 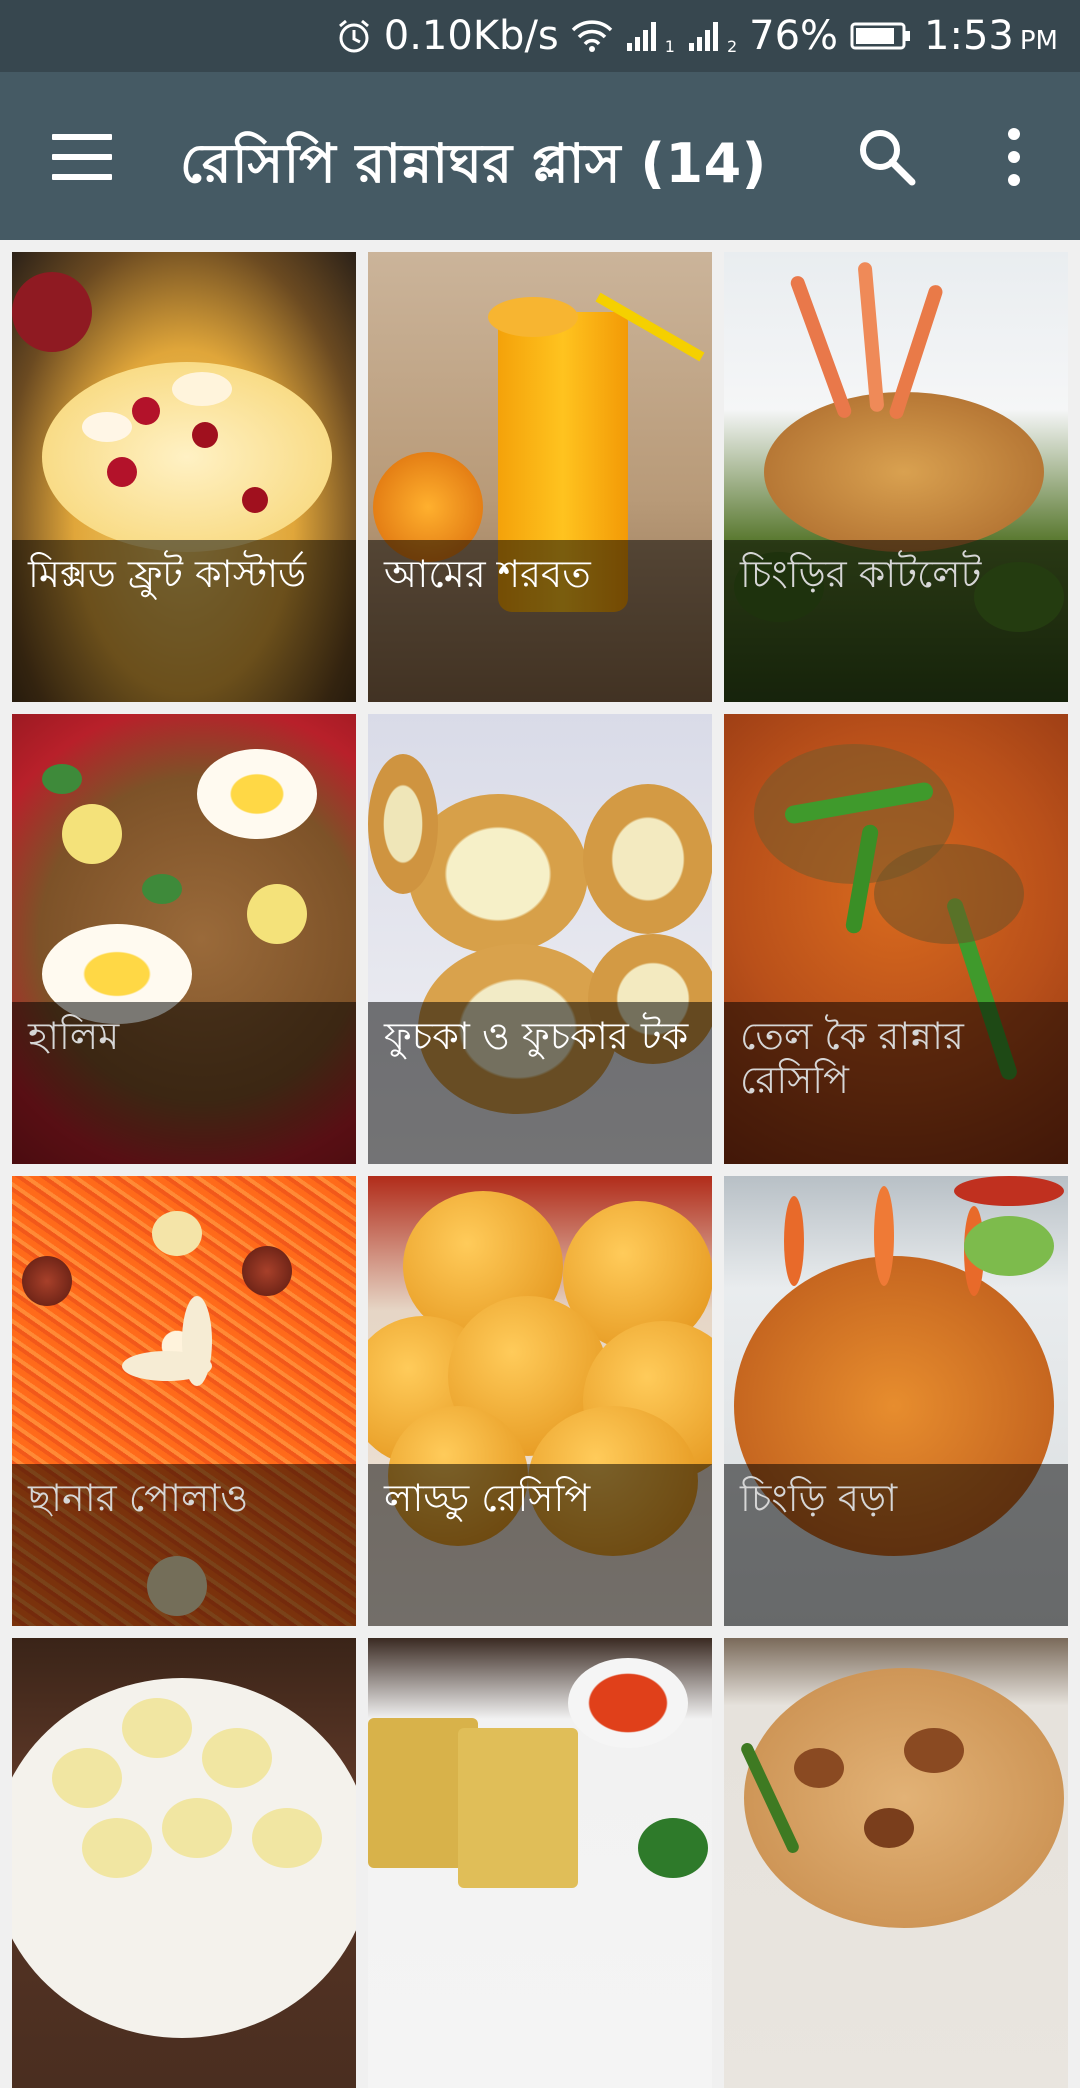 What do you see at coordinates (1038, 41) in the screenshot?
I see `clock-ampm: PM` at bounding box center [1038, 41].